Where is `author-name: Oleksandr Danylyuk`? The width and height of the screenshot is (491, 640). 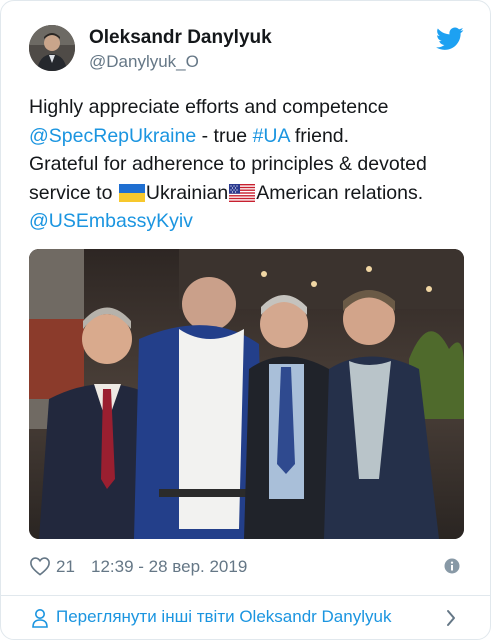 author-name: Oleksandr Danylyuk is located at coordinates (180, 38).